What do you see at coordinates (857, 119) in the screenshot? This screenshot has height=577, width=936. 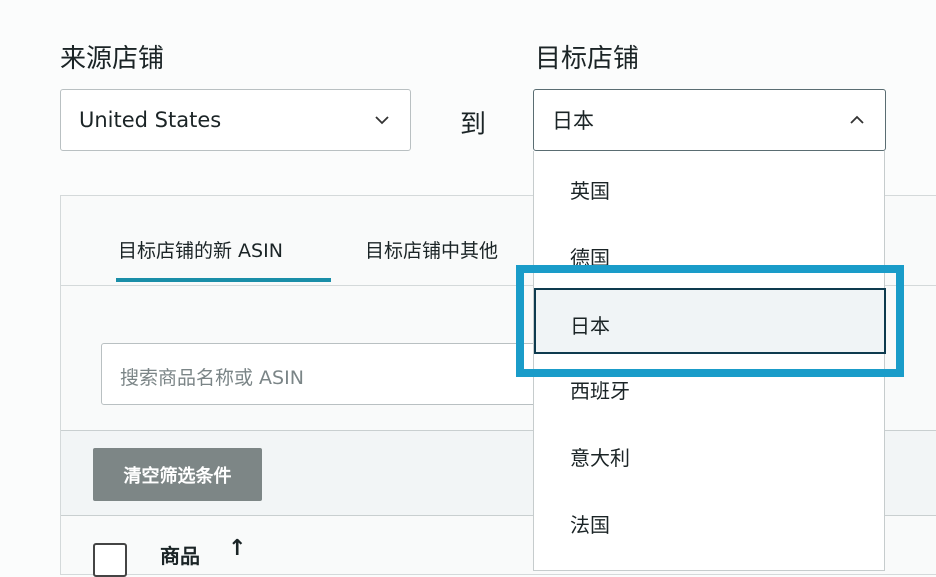 I see `chevron-up-icon` at bounding box center [857, 119].